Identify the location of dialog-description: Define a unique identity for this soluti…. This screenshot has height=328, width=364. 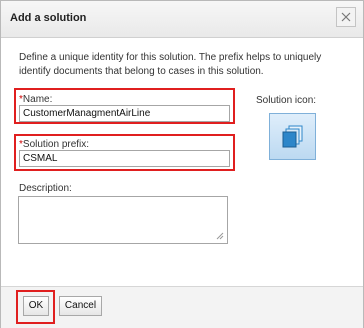
(170, 64).